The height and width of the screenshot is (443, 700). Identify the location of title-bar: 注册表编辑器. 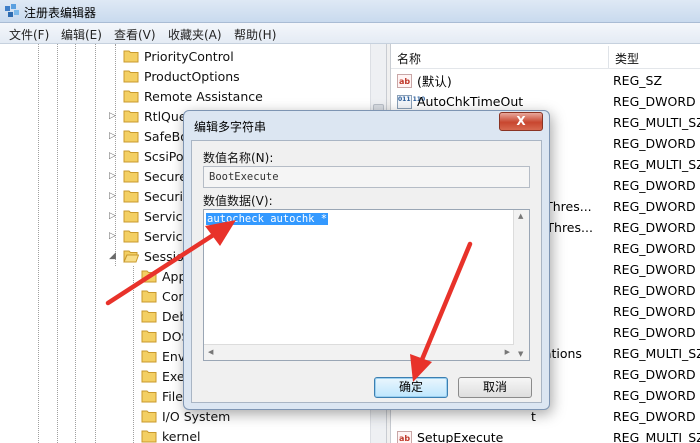
(350, 11).